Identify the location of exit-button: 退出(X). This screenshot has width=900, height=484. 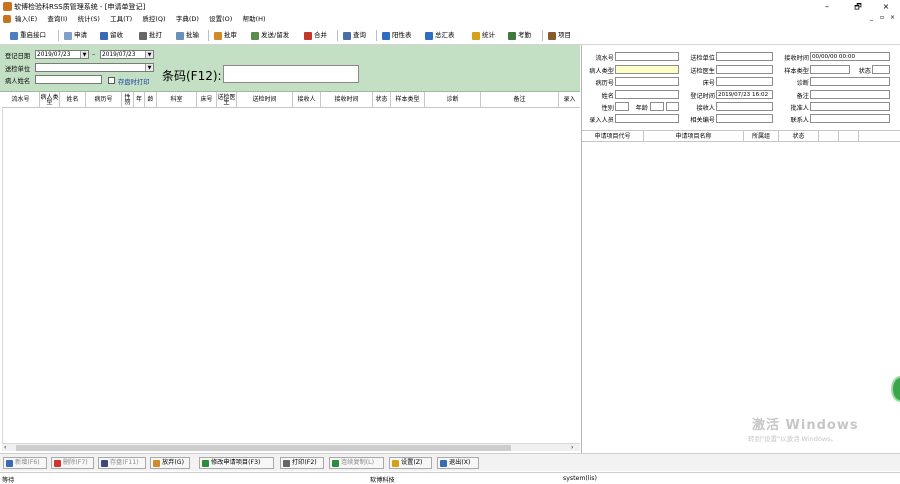
(458, 463).